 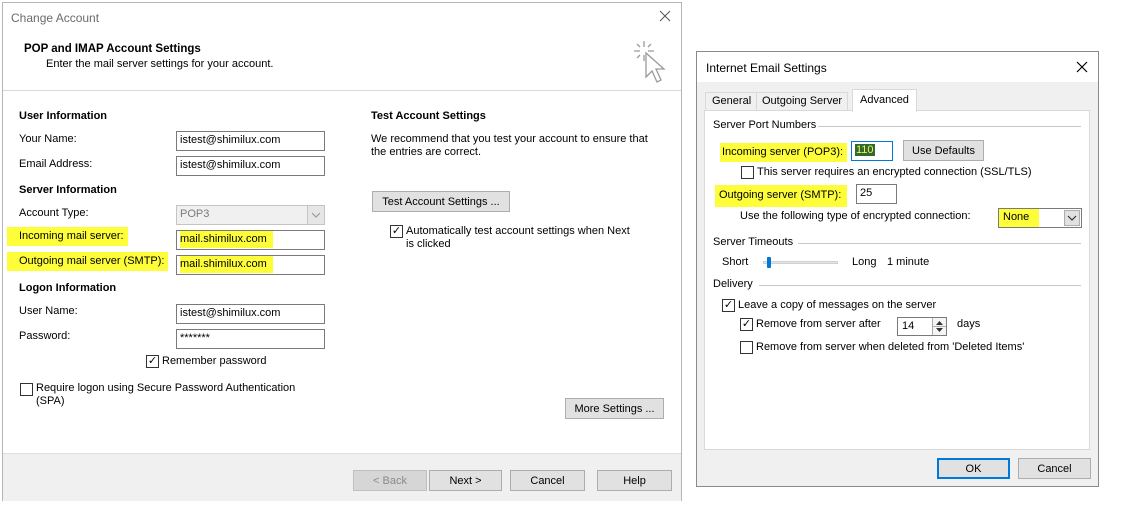 What do you see at coordinates (465, 480) in the screenshot?
I see `next-button: Next >` at bounding box center [465, 480].